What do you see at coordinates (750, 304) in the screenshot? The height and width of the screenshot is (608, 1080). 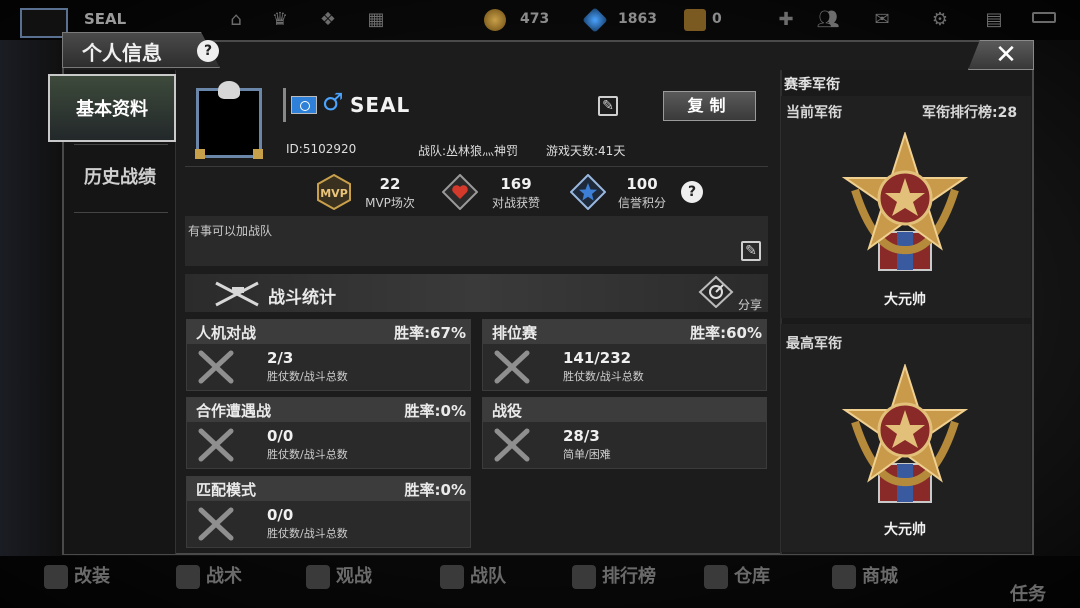 I see `share-label: 分享` at bounding box center [750, 304].